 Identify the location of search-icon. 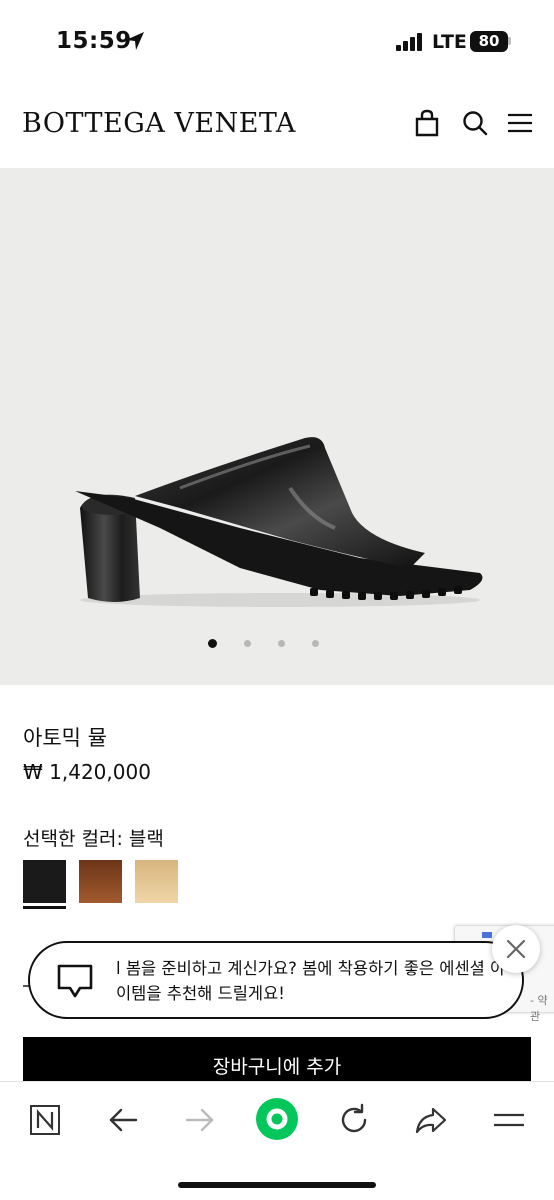
(475, 123).